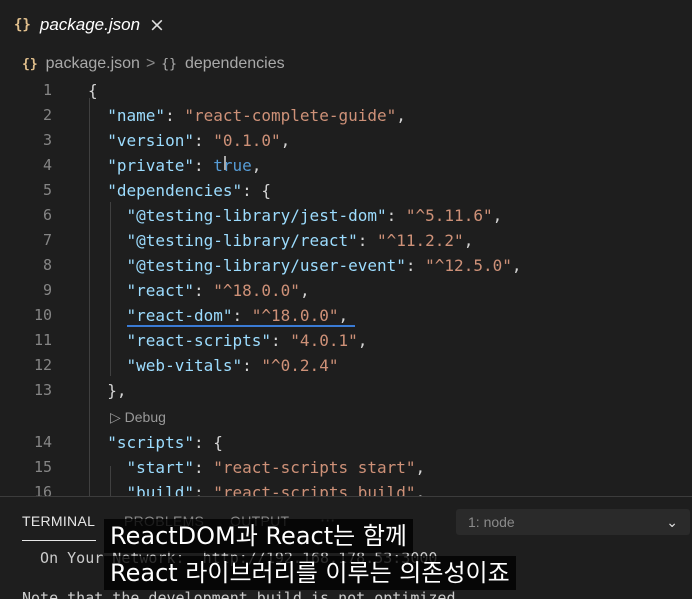 This screenshot has height=599, width=692. I want to click on code-text: },, so click(107, 390).